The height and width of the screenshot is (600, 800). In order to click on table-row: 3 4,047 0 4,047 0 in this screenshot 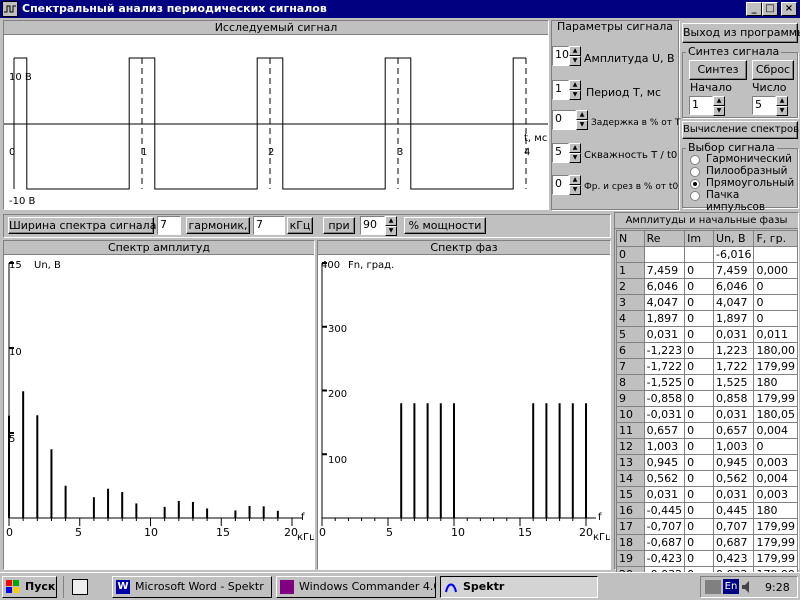, I will do `click(707, 302)`.